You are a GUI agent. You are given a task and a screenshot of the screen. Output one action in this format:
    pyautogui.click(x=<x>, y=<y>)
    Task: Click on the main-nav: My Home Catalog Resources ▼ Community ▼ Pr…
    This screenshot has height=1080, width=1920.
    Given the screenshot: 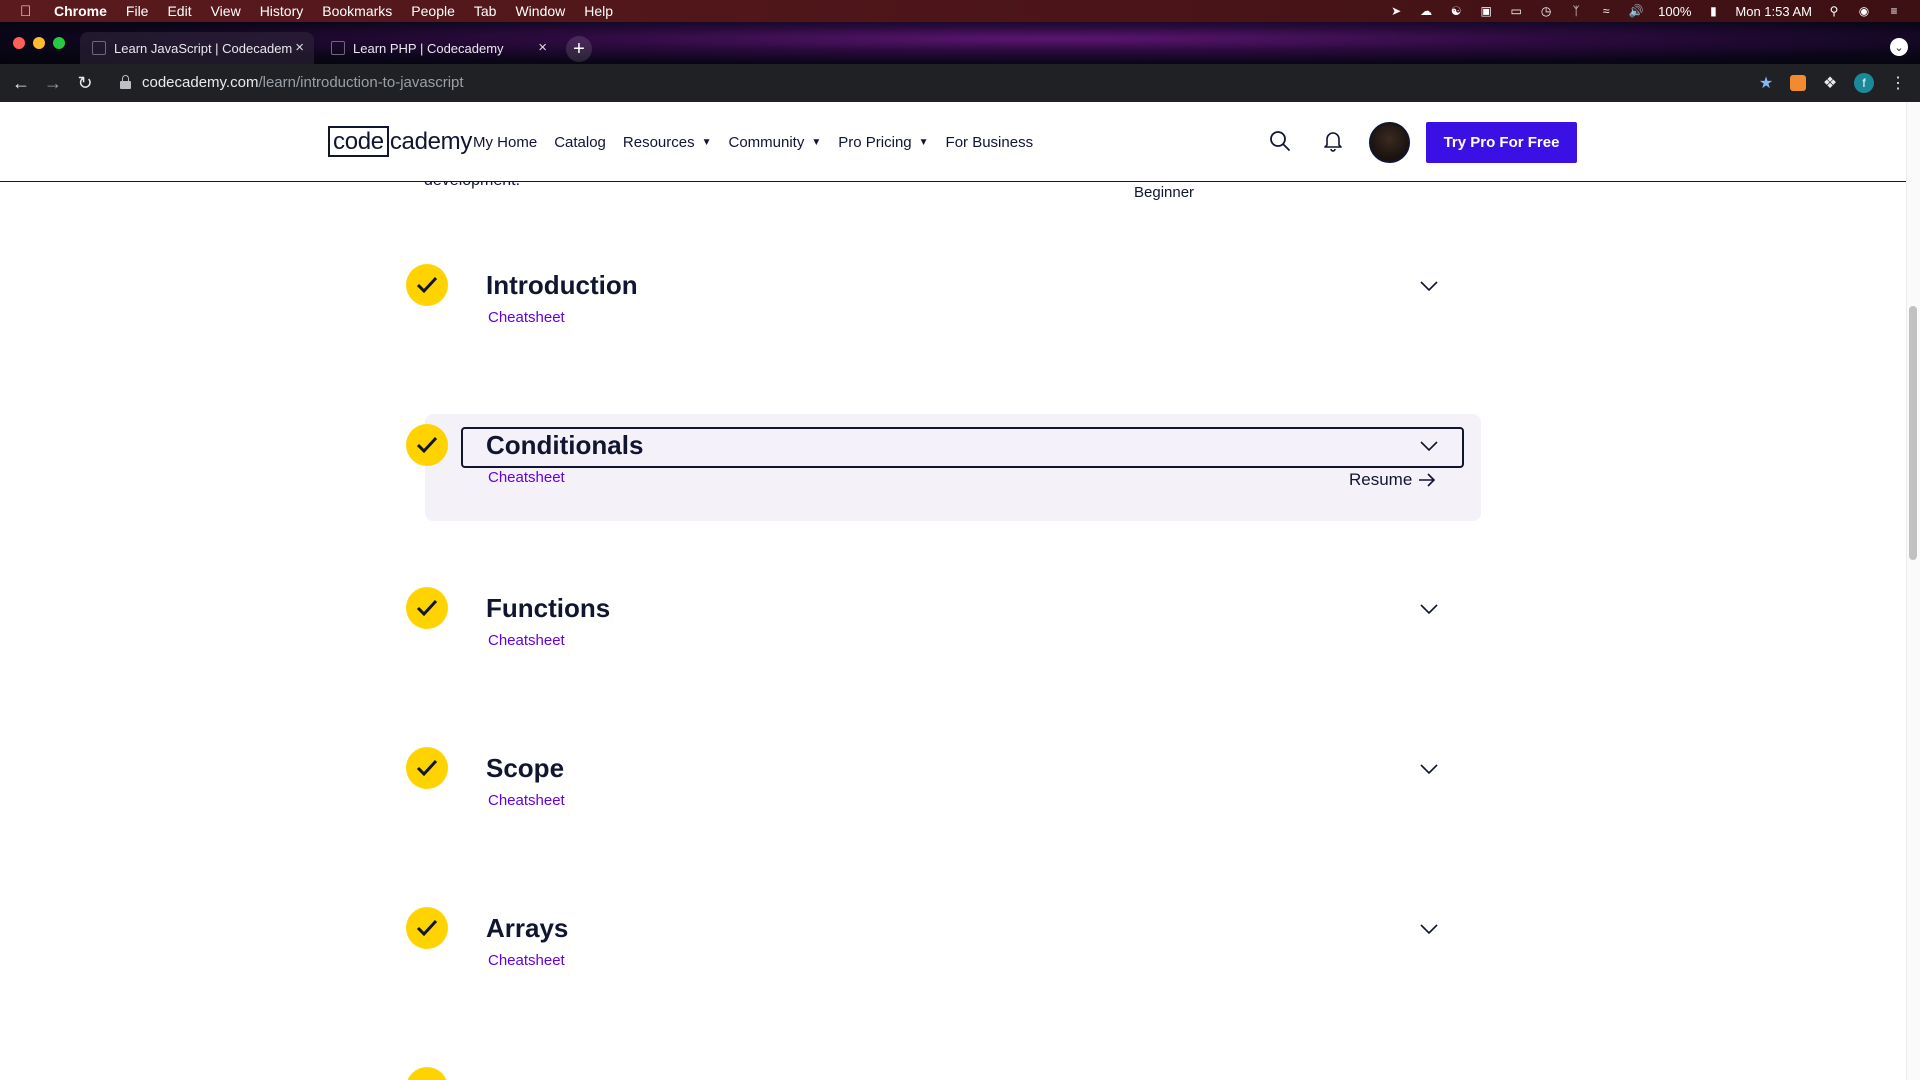 What is the action you would take?
    pyautogui.click(x=761, y=142)
    